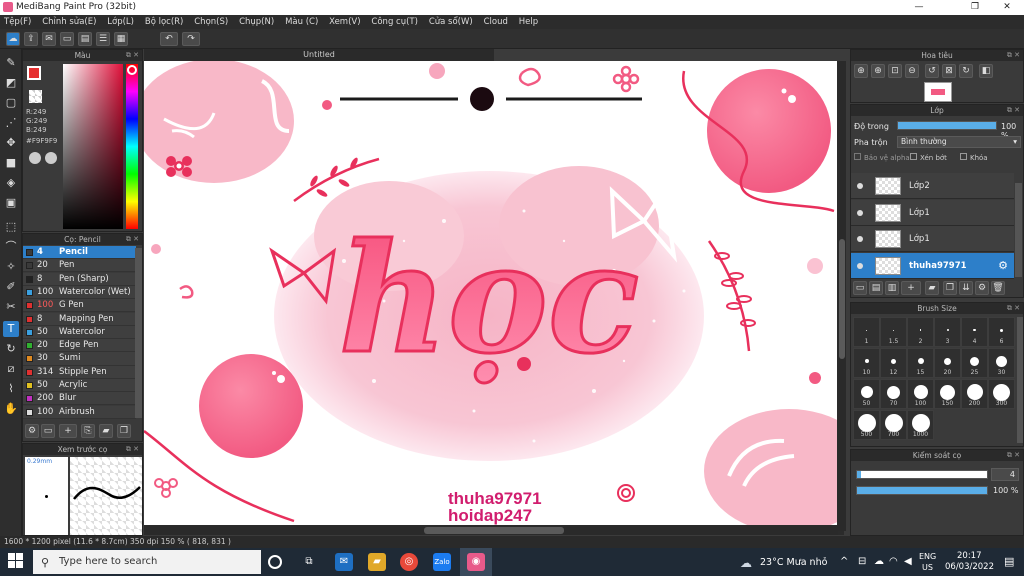 This screenshot has height=576, width=1024. What do you see at coordinates (11, 103) in the screenshot?
I see `rectangle-select-icon: ▢` at bounding box center [11, 103].